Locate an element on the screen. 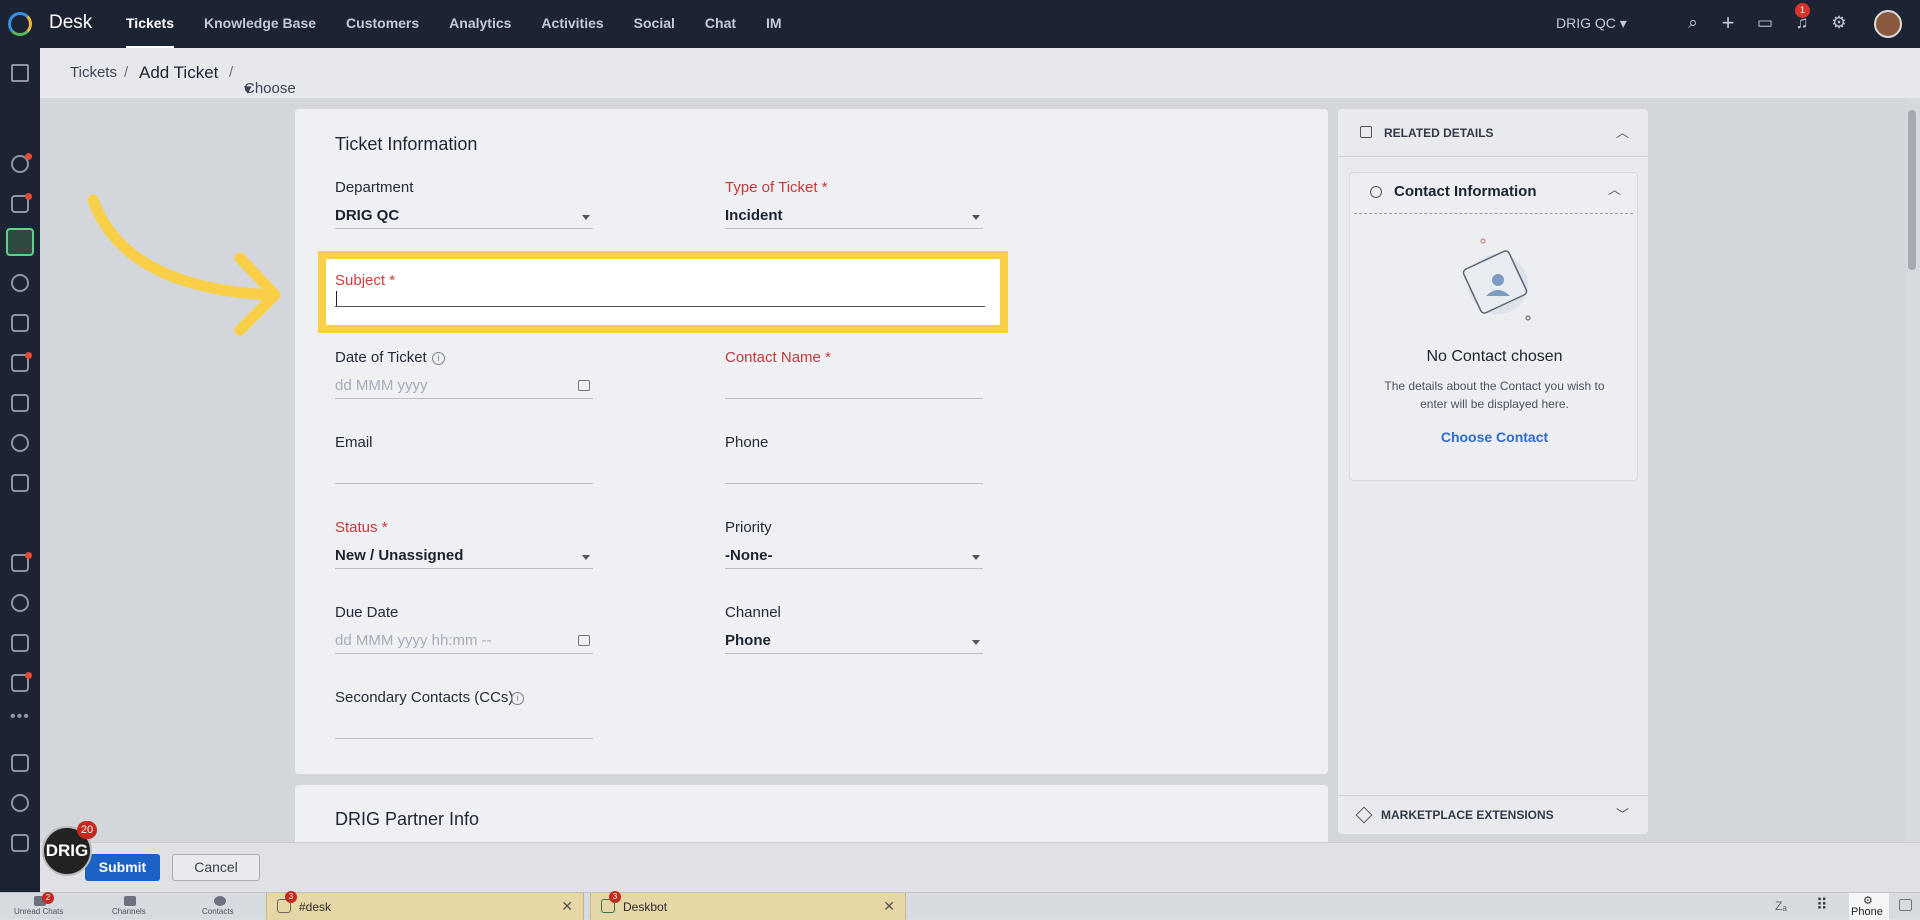  department-select: DRIG QC is located at coordinates (367, 215).